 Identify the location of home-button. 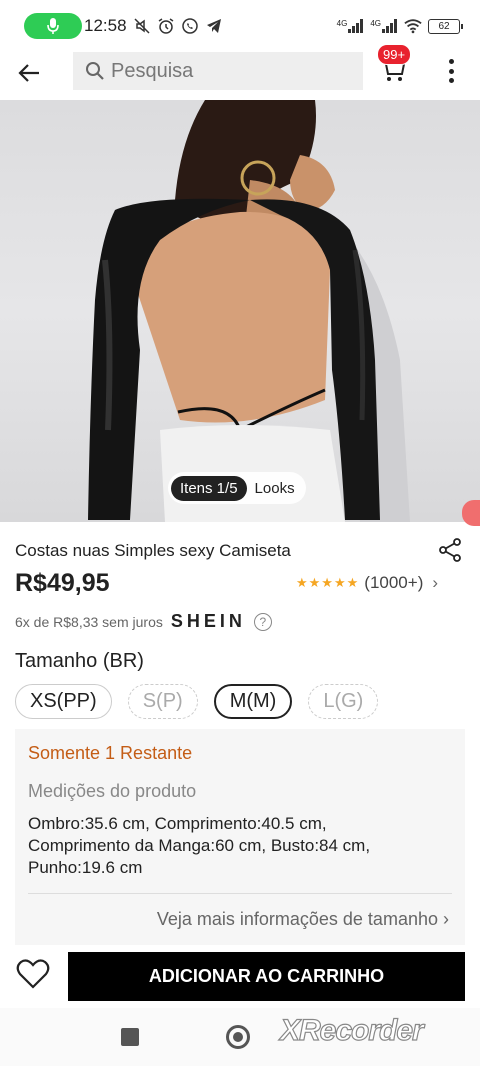
(238, 1037).